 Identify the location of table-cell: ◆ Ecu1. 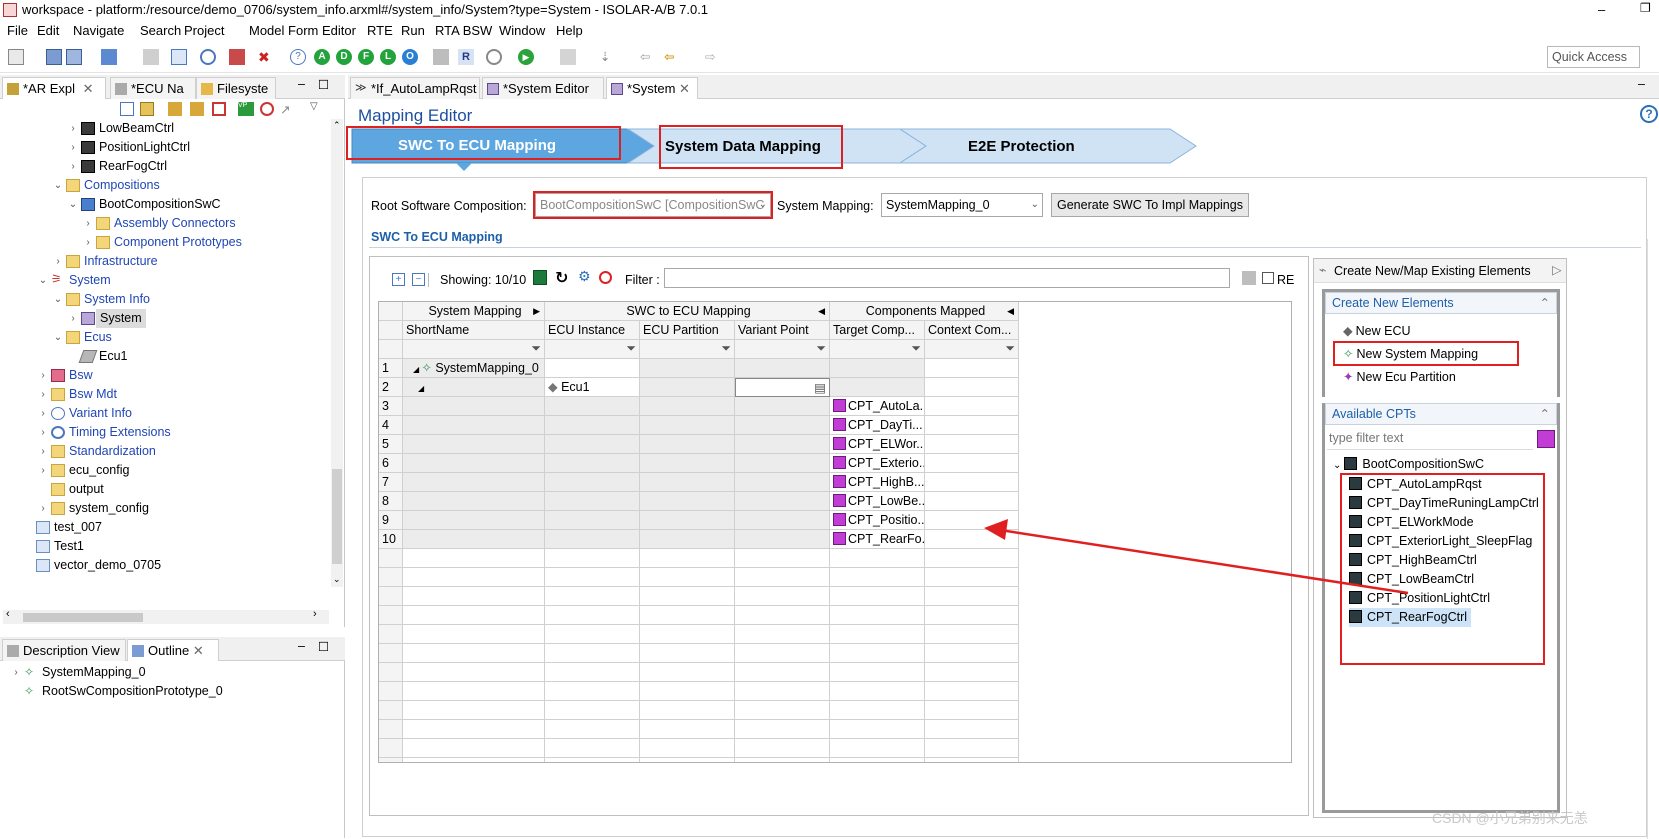
(592, 387).